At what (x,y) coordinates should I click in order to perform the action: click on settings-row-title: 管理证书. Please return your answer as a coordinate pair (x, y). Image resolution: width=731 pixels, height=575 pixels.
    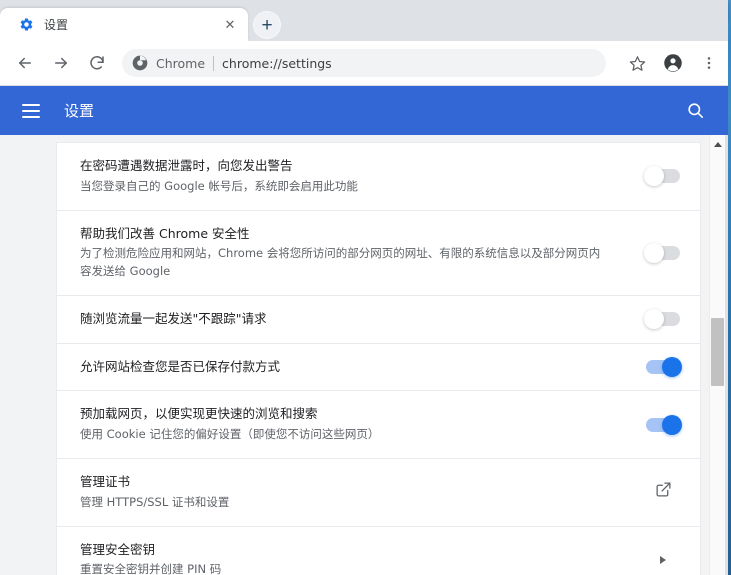
    Looking at the image, I should click on (105, 481).